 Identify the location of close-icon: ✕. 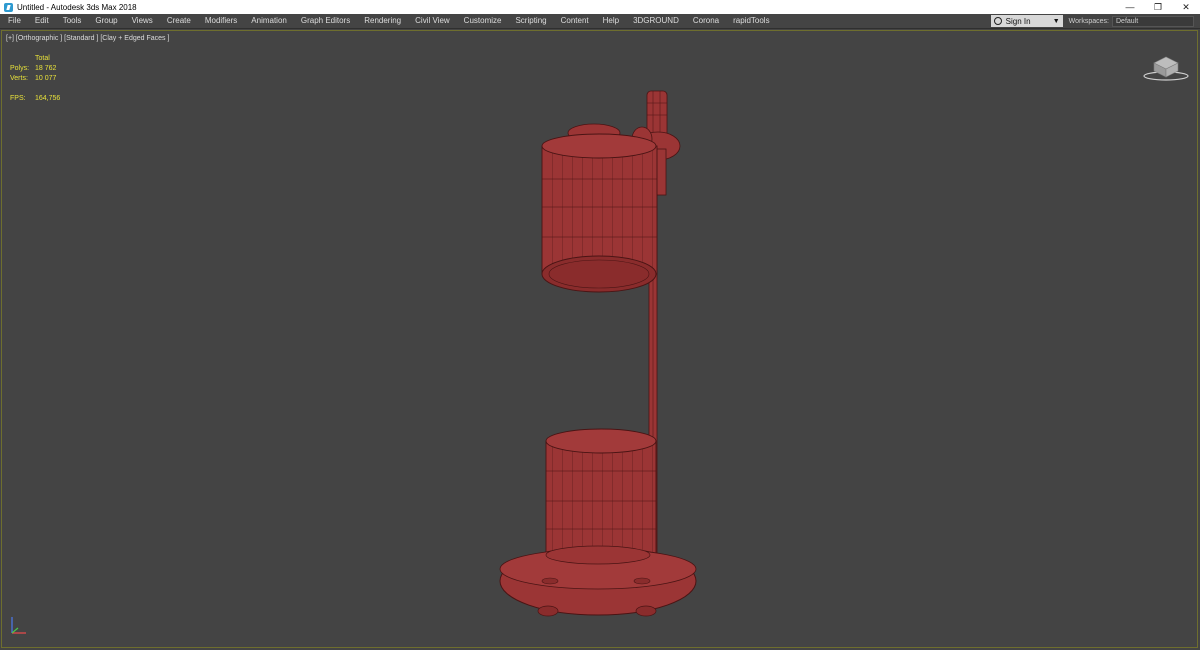
(1186, 7).